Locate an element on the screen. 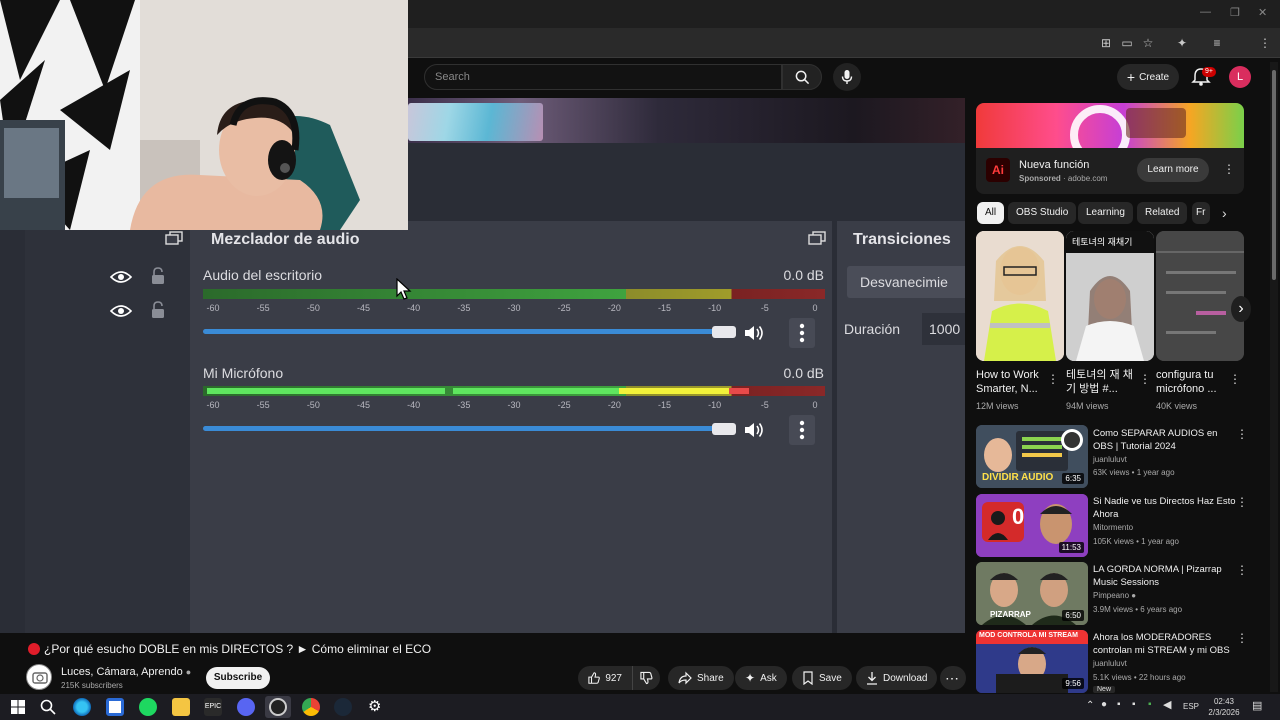  spotify-icon is located at coordinates (148, 707).